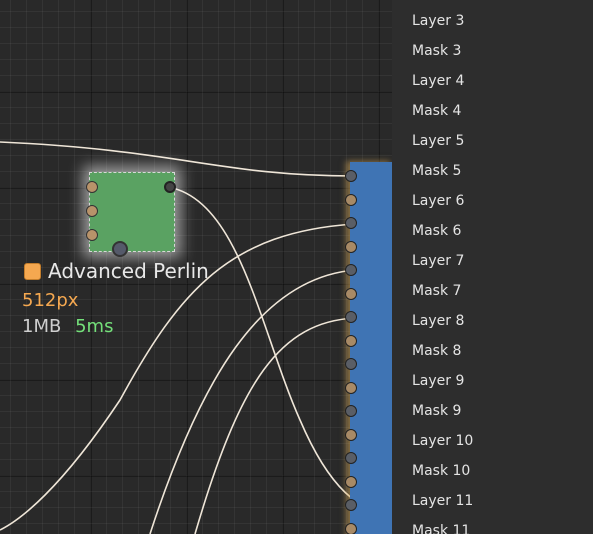 The image size is (593, 534). Describe the element at coordinates (441, 525) in the screenshot. I see `layer-list-item: Mask 11` at that location.